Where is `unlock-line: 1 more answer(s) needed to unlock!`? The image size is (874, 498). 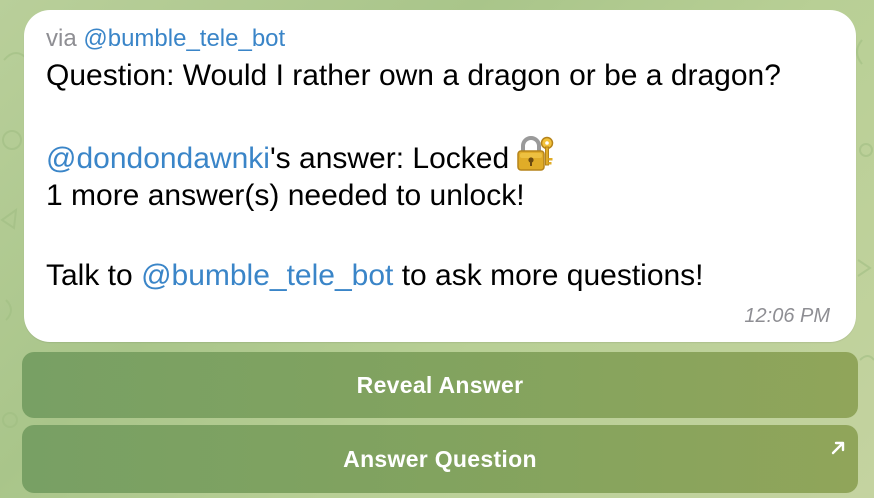 unlock-line: 1 more answer(s) needed to unlock! is located at coordinates (285, 195).